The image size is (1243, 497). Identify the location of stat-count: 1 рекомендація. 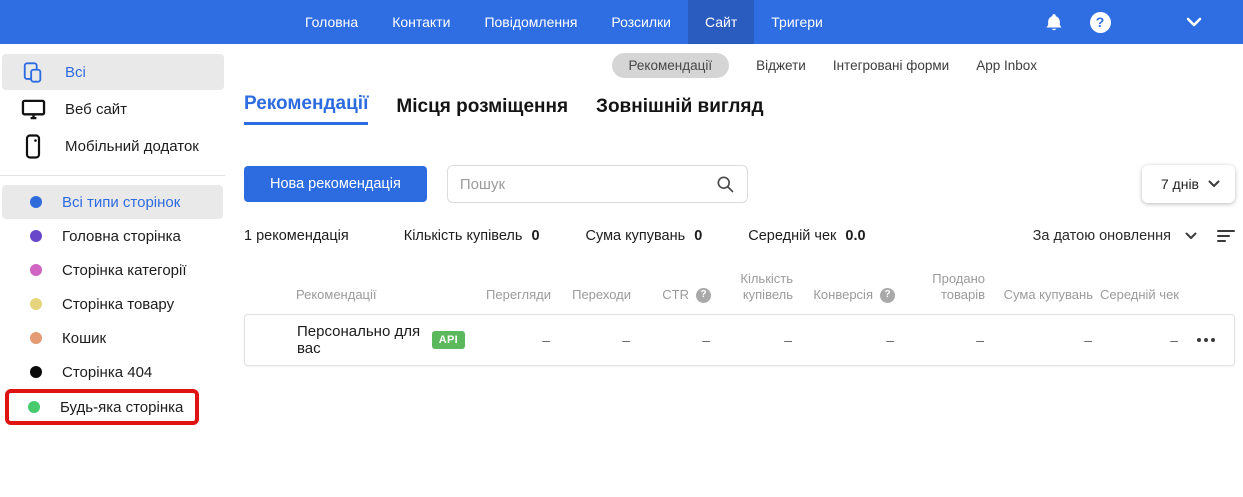
(301, 236).